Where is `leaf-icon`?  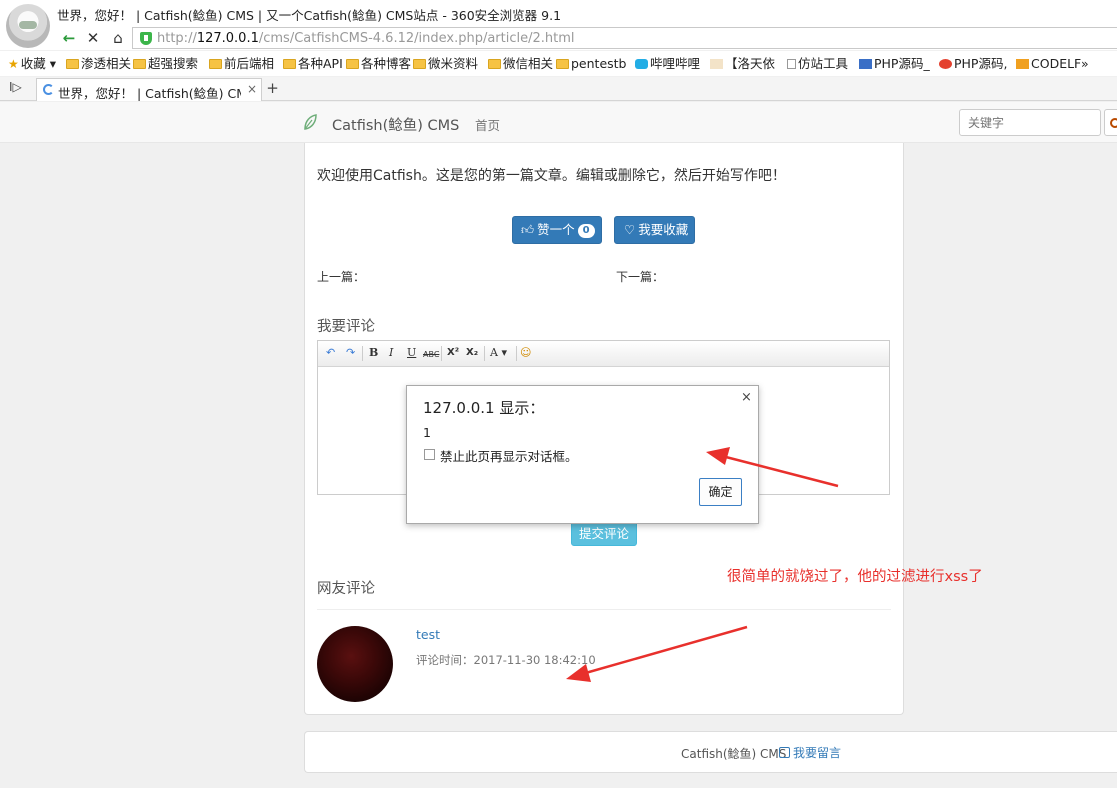
leaf-icon is located at coordinates (310, 122).